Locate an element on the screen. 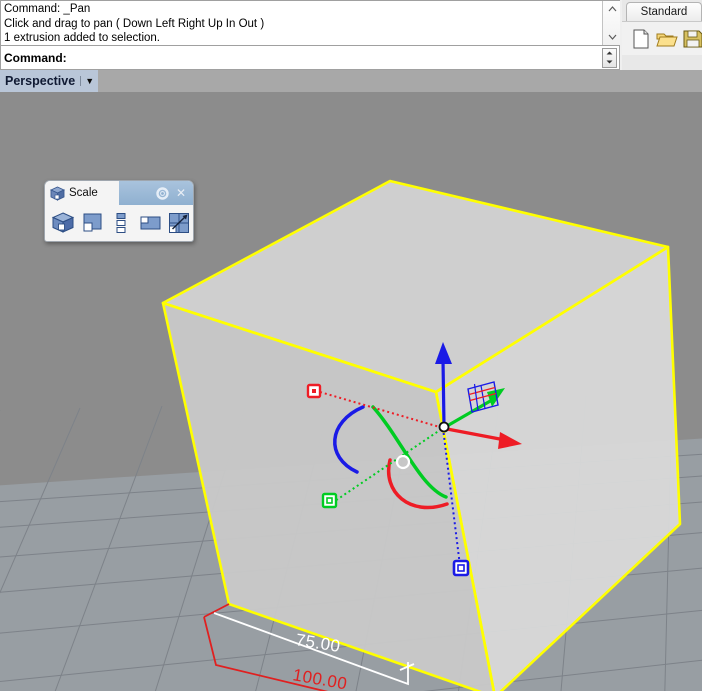  scale-1d-stack-icon is located at coordinates (121, 223).